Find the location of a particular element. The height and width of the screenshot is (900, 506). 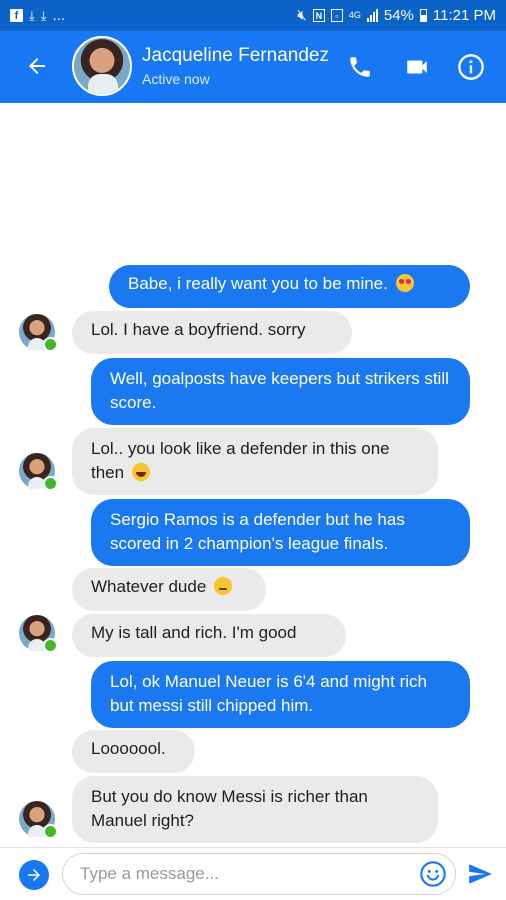

chat-header: Jacqueline Fernandez Active now is located at coordinates (253, 67).